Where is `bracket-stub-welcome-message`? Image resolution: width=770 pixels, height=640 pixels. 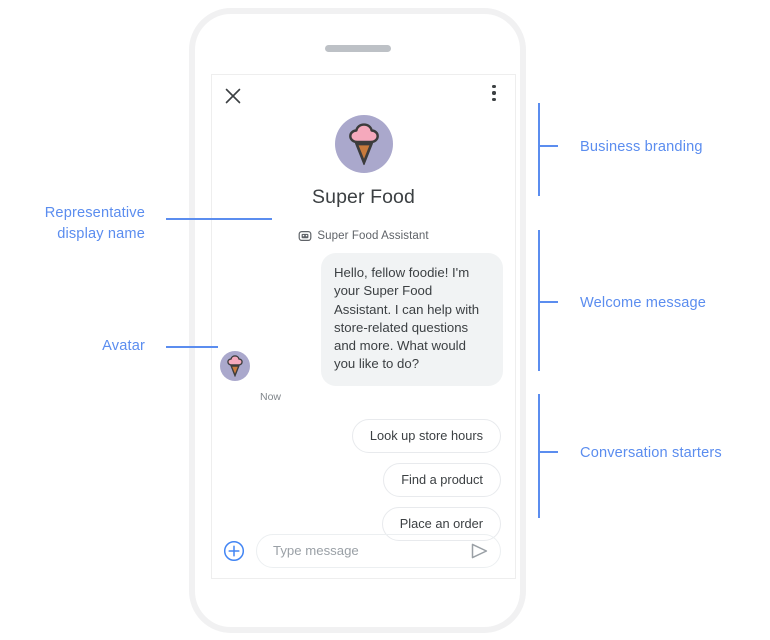
bracket-stub-welcome-message is located at coordinates (548, 302).